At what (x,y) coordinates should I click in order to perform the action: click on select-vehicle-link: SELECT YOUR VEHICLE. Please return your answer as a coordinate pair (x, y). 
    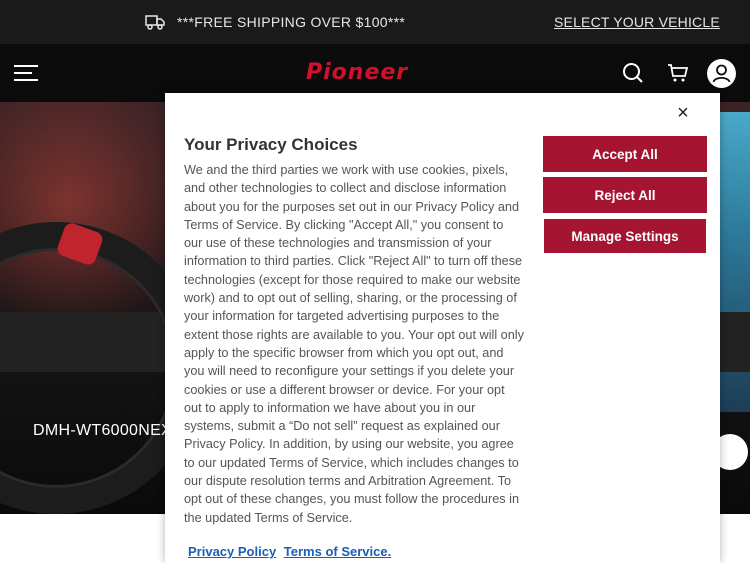
    Looking at the image, I should click on (637, 22).